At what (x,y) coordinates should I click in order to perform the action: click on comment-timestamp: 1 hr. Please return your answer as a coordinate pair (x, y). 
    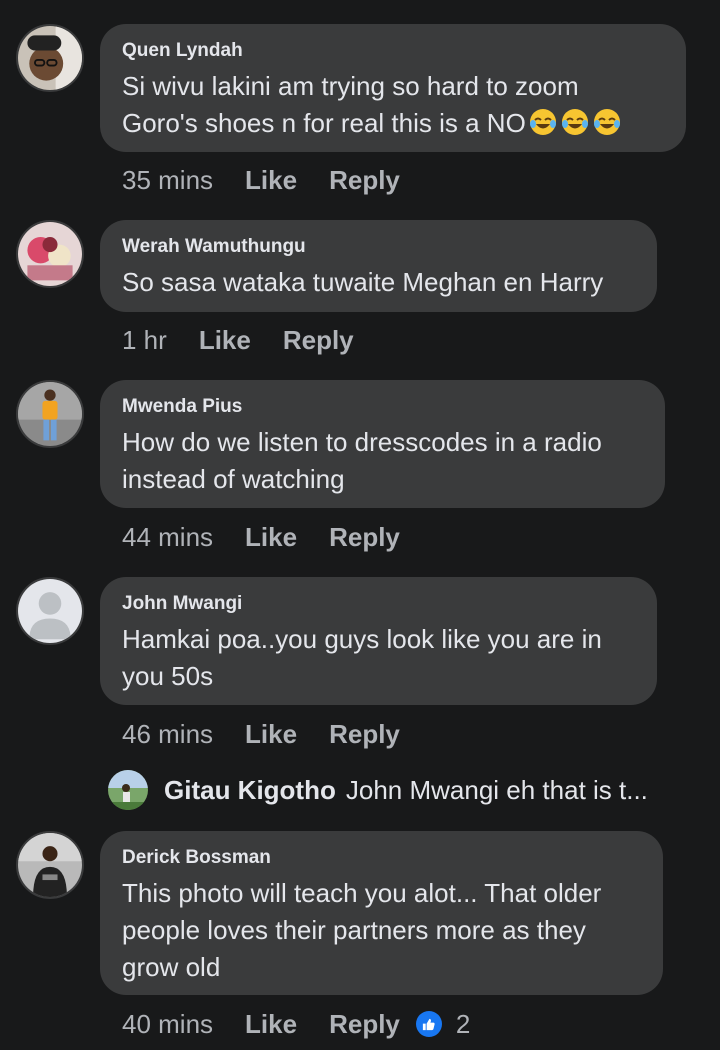
    Looking at the image, I should click on (144, 340).